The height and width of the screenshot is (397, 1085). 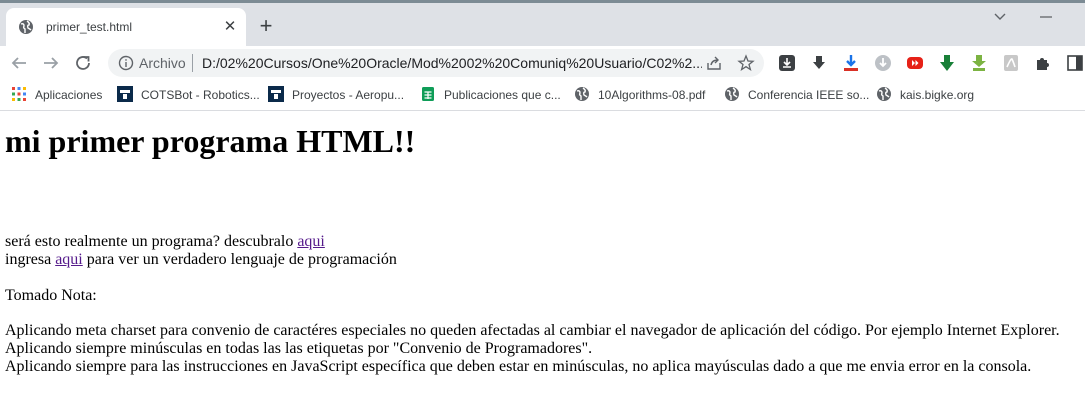 I want to click on extension-download-dark-icon, so click(x=787, y=63).